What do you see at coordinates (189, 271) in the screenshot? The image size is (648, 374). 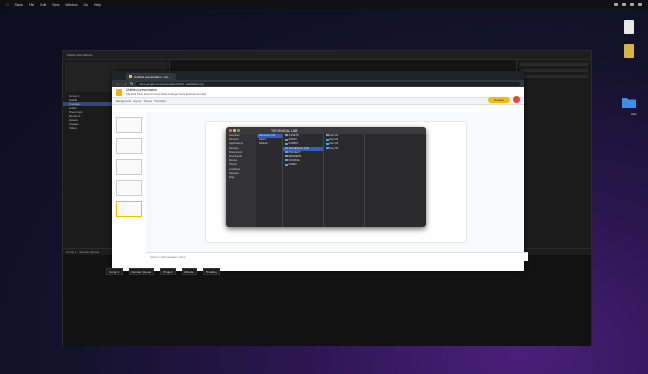 I see `panel-tab: Effects` at bounding box center [189, 271].